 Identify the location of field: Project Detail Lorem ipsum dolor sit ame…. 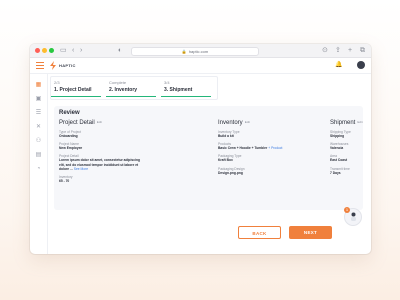
(100, 162).